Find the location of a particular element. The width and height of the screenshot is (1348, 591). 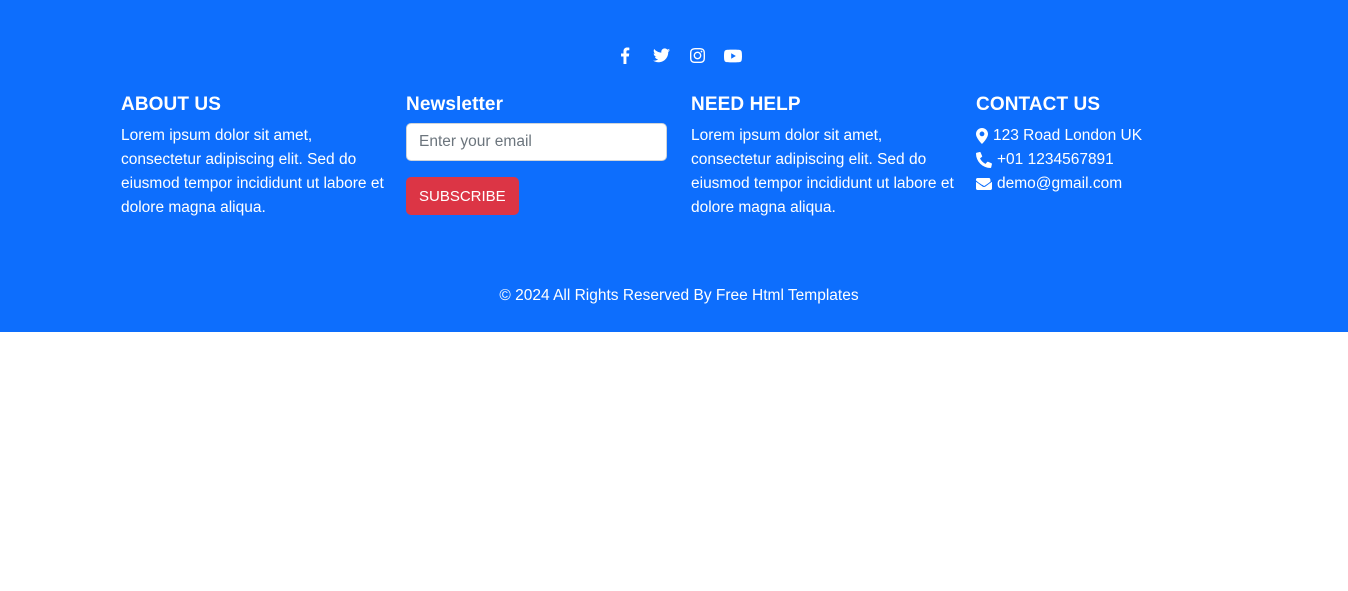

need-help-heading: NEED HELP is located at coordinates (746, 104).